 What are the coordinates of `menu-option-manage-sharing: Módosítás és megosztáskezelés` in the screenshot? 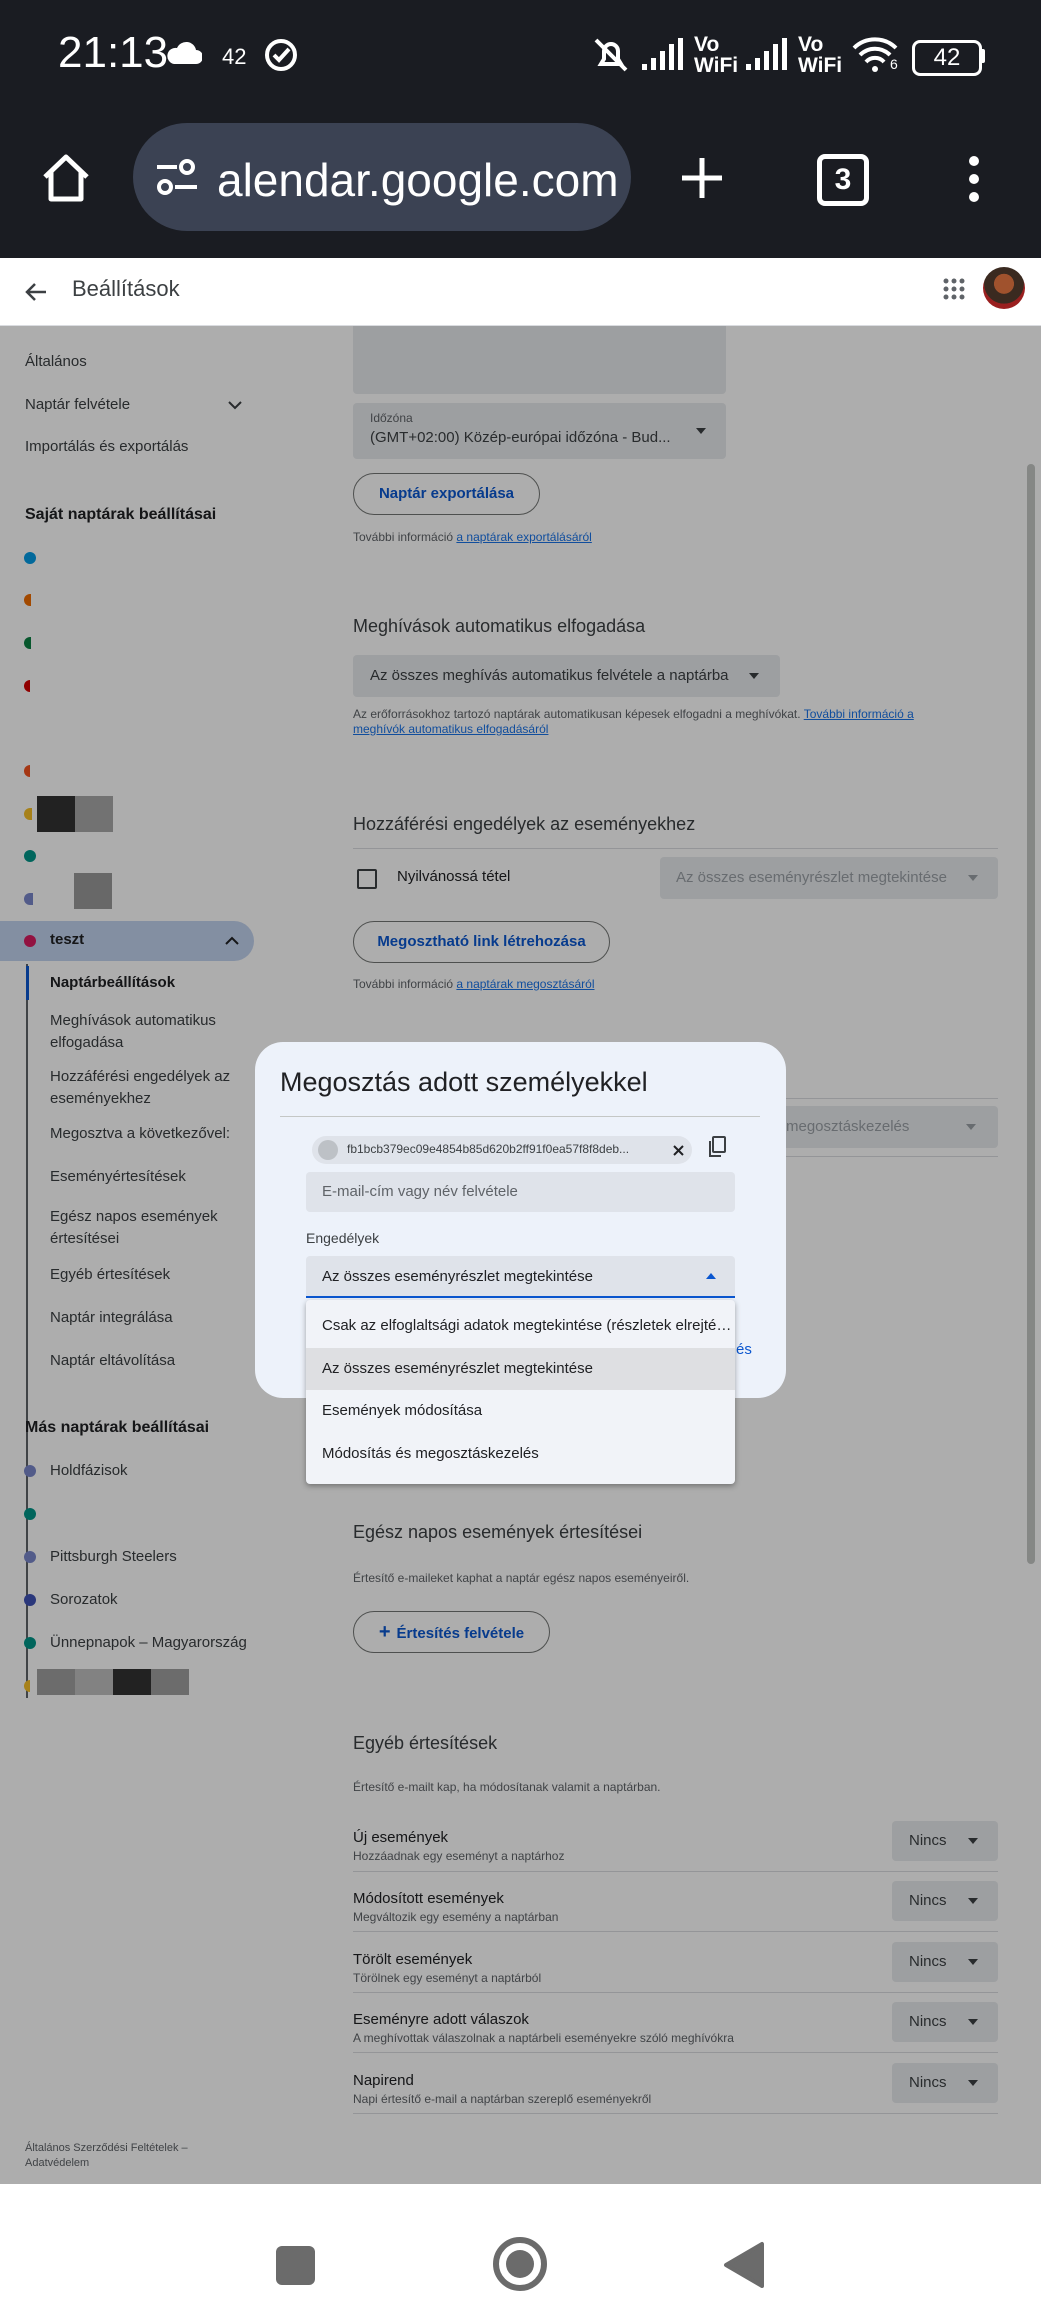 It's located at (520, 1454).